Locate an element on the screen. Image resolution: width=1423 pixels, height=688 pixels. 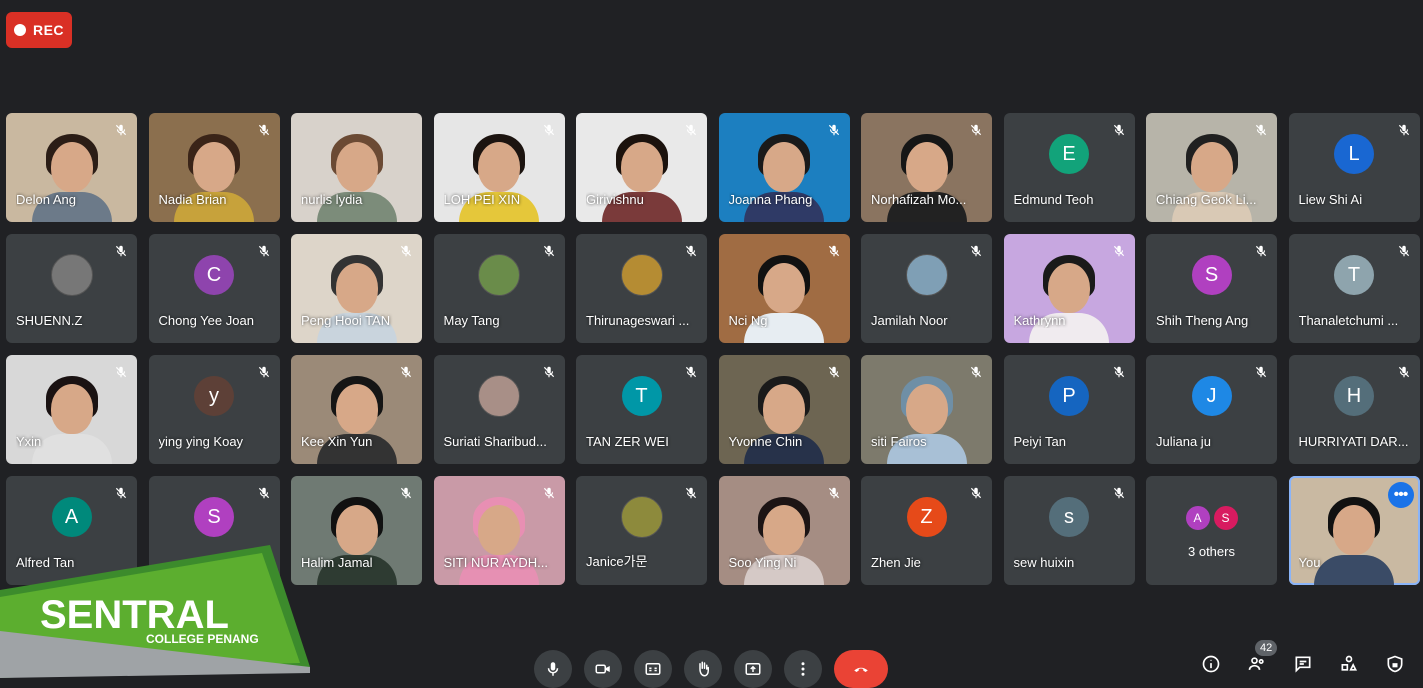
activities-icon is located at coordinates (1349, 663).